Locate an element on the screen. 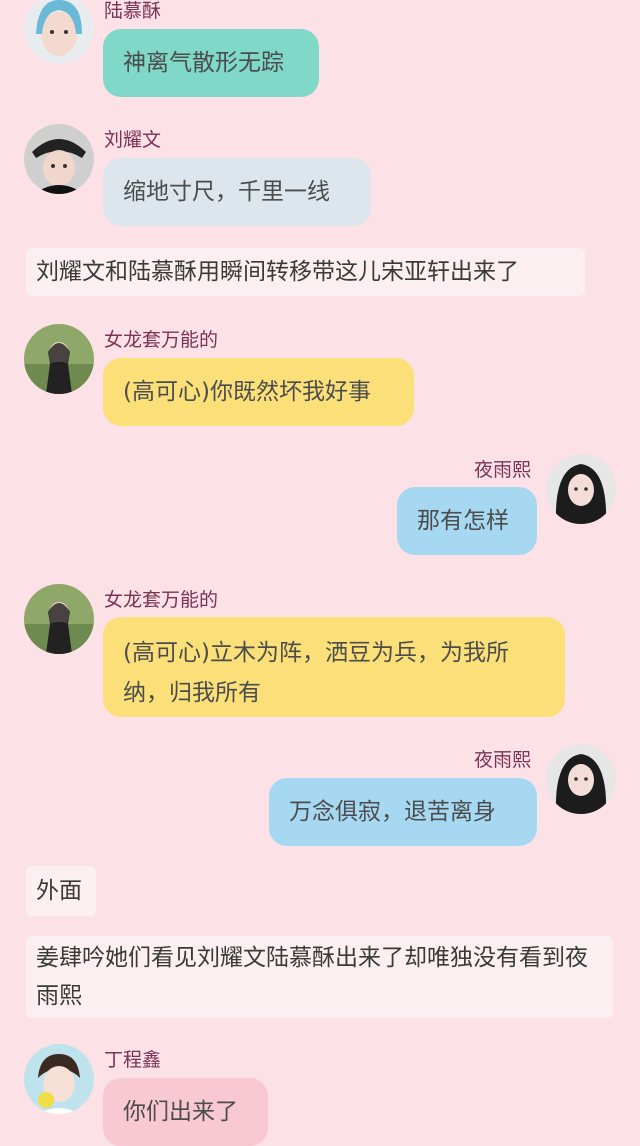 The image size is (640, 1146). narration-text: 姜肆吟她们看见刘耀文陆慕酥出来了却唯独没有看到夜雨熙 is located at coordinates (319, 977).